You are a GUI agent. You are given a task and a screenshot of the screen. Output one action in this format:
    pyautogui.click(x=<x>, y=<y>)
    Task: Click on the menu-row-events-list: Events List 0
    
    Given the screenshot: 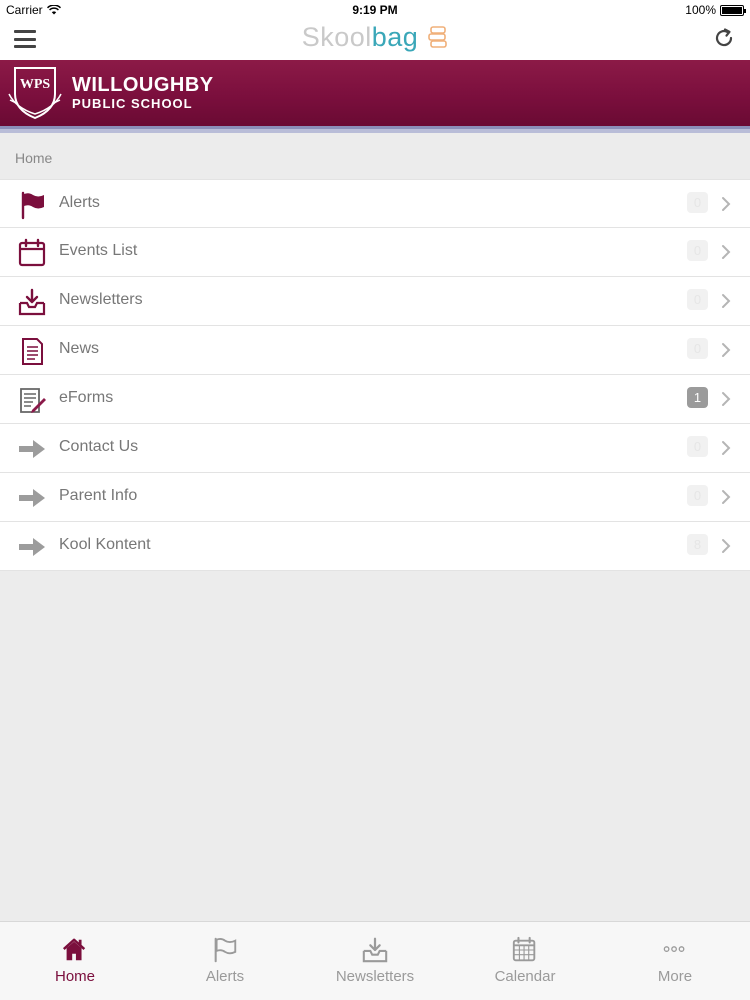 What is the action you would take?
    pyautogui.click(x=375, y=252)
    